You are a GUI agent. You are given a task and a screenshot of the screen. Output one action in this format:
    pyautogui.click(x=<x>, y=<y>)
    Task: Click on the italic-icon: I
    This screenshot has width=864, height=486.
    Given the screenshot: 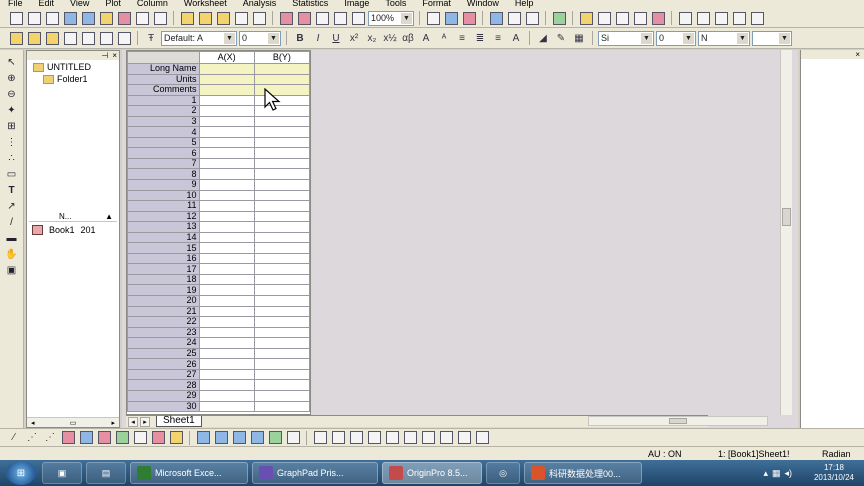 What is the action you would take?
    pyautogui.click(x=318, y=38)
    